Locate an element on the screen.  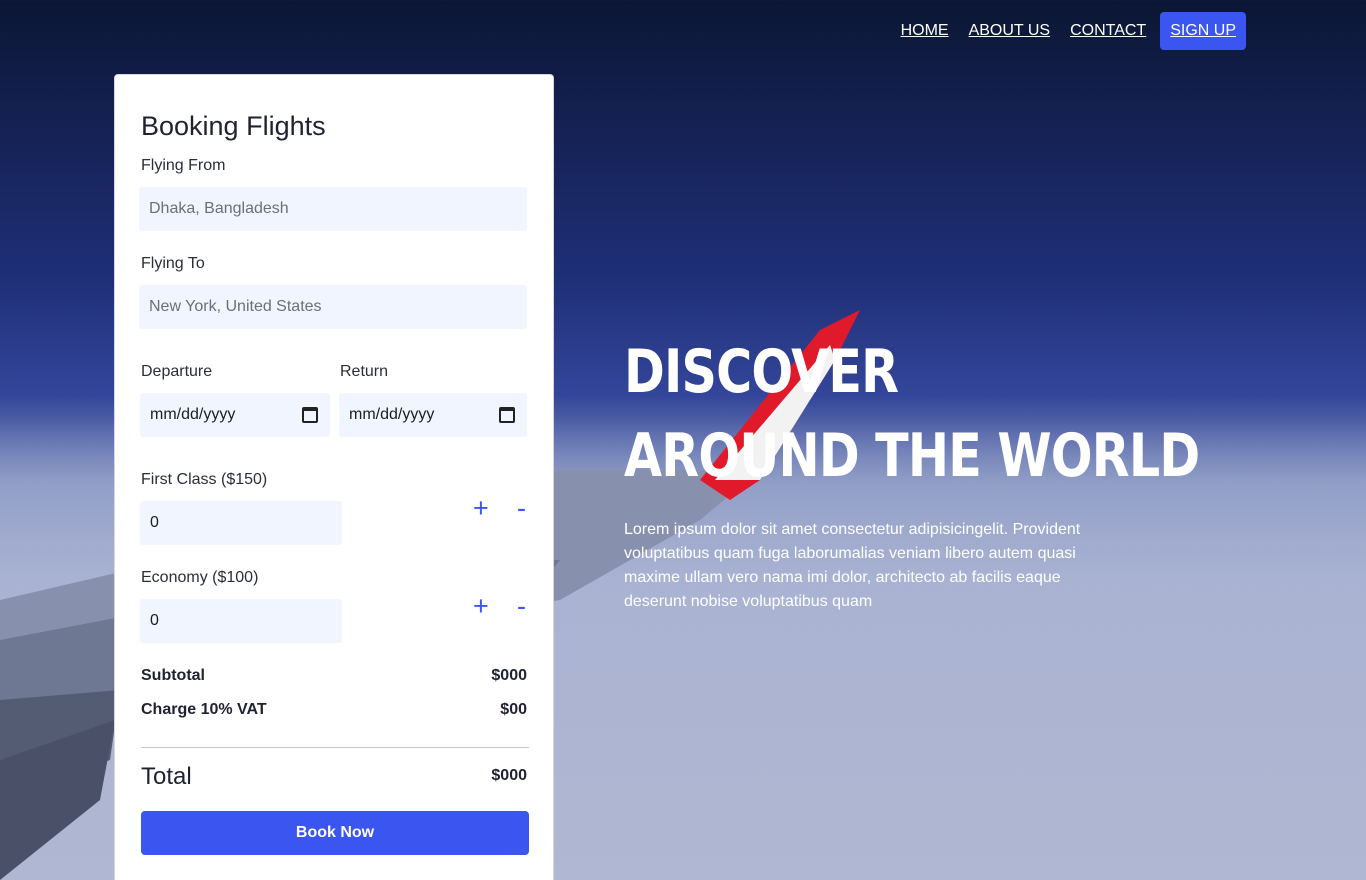
first-class-plus-button: + is located at coordinates (481, 508).